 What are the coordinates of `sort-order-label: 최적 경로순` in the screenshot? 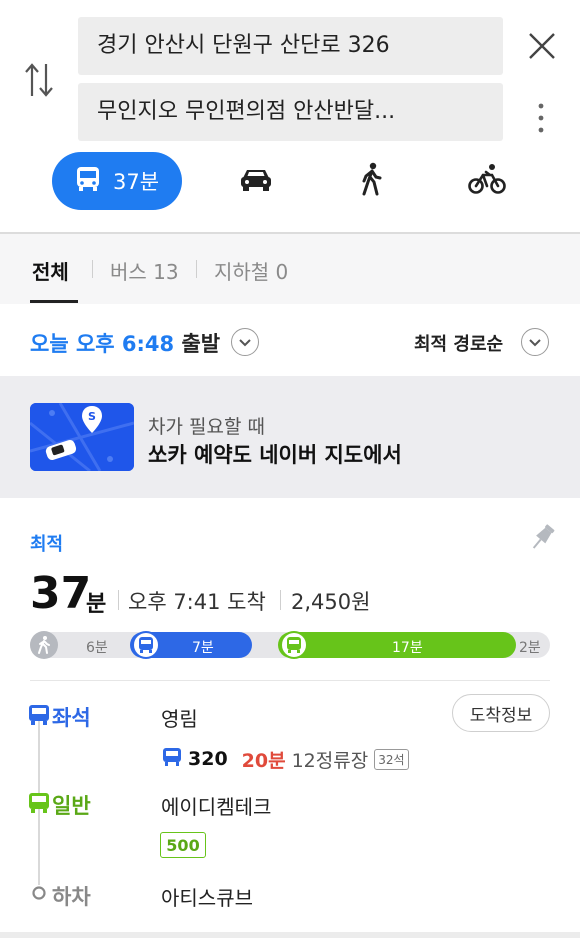 It's located at (458, 343).